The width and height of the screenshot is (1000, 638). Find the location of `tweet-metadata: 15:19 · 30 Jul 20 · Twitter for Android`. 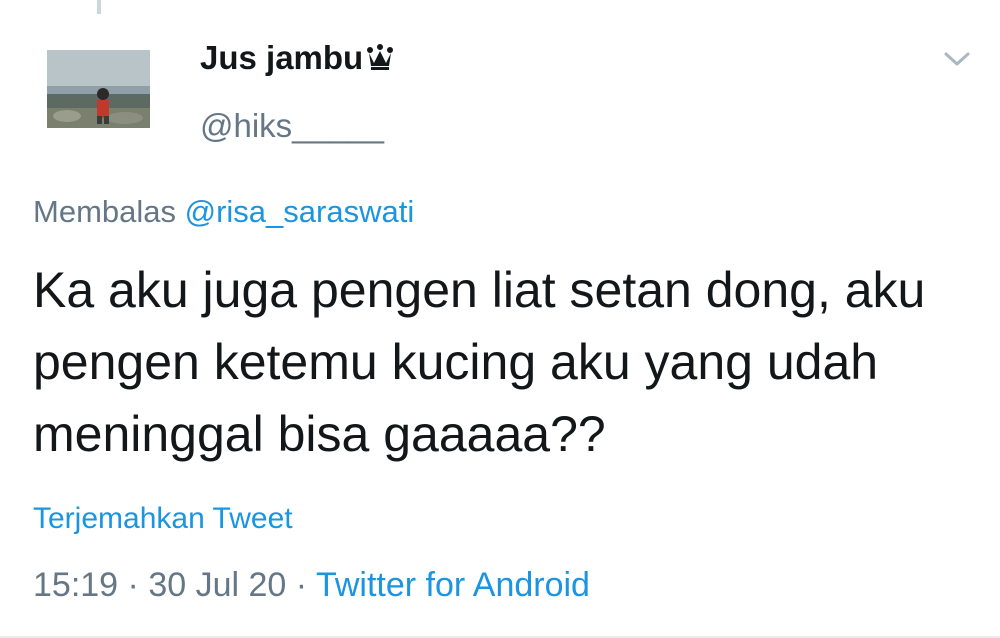

tweet-metadata: 15:19 · 30 Jul 20 · Twitter for Android is located at coordinates (311, 585).